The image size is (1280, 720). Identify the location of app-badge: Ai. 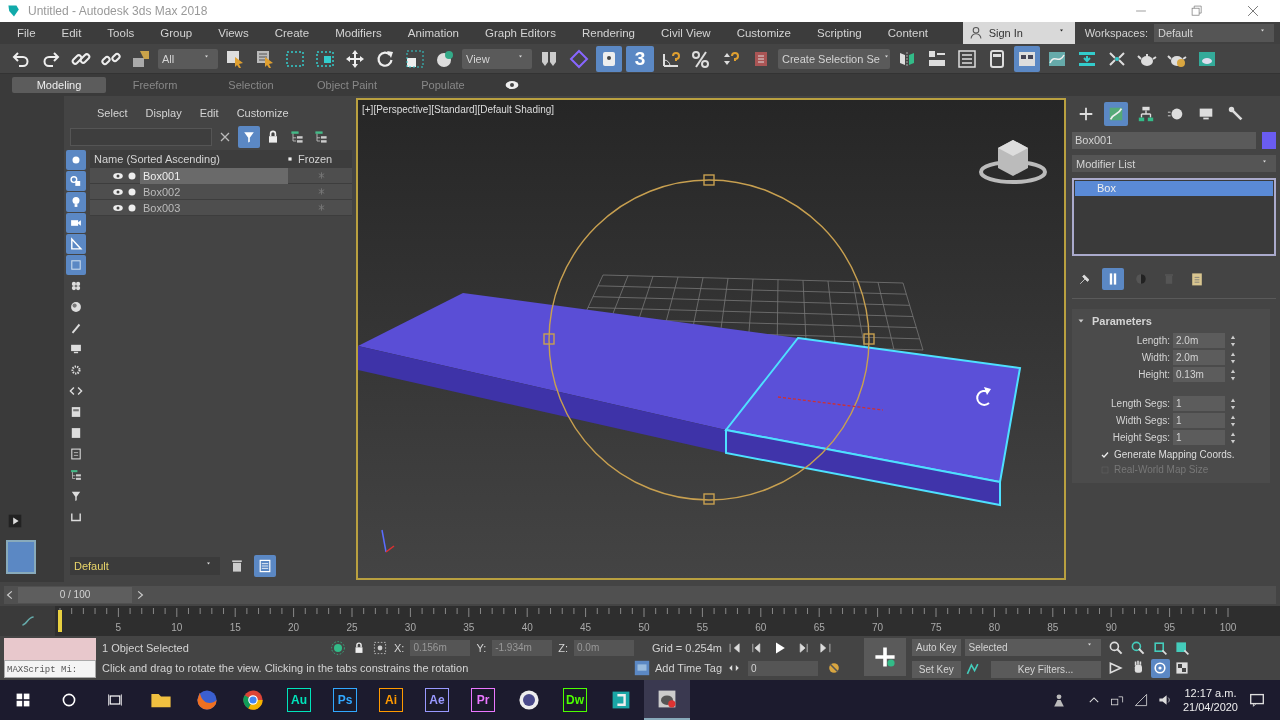
(391, 700).